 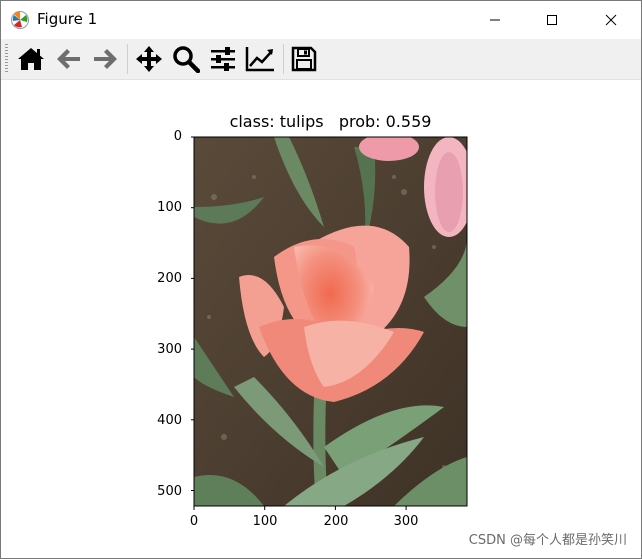 I want to click on configure-subplots-button, so click(x=223, y=59).